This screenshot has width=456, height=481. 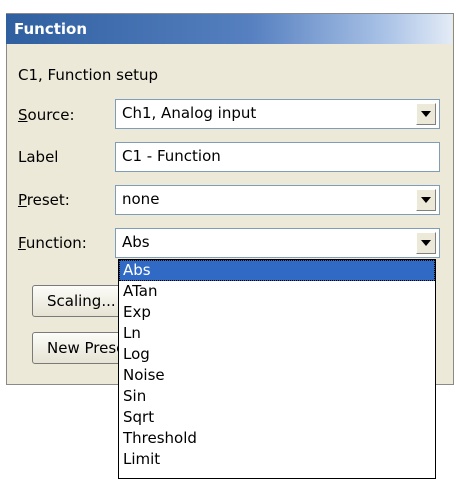 What do you see at coordinates (51, 115) in the screenshot?
I see `source-label-rest: ource:` at bounding box center [51, 115].